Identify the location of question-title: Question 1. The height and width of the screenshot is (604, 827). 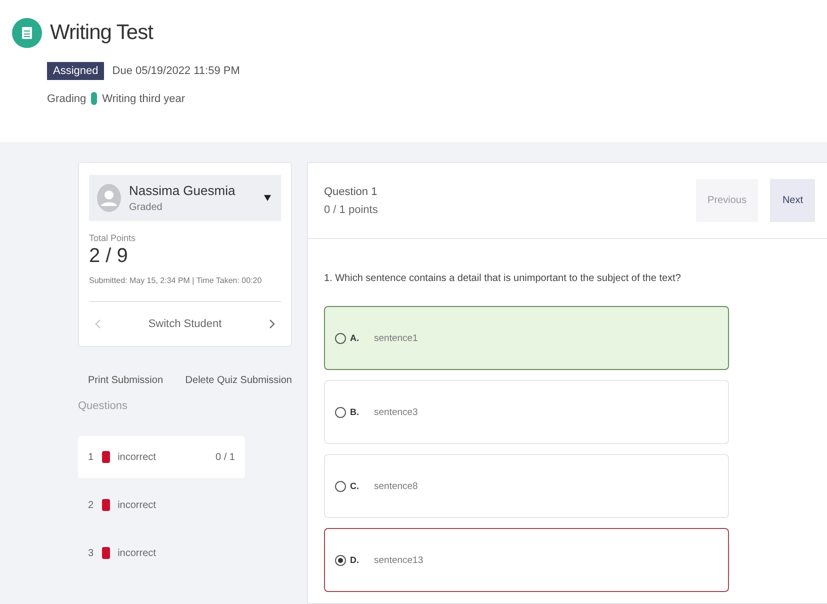
(351, 192).